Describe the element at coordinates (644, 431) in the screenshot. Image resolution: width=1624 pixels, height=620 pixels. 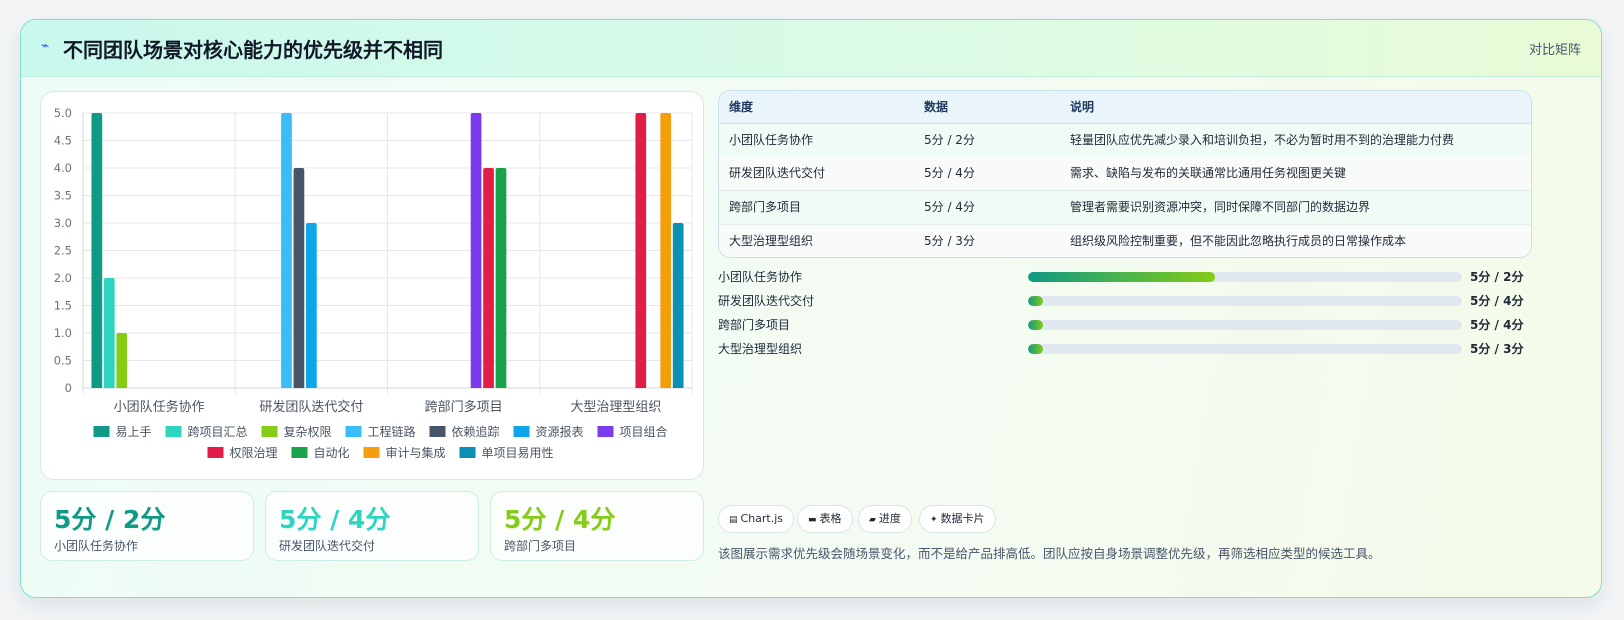
I see `legend-label: 项目组合` at that location.